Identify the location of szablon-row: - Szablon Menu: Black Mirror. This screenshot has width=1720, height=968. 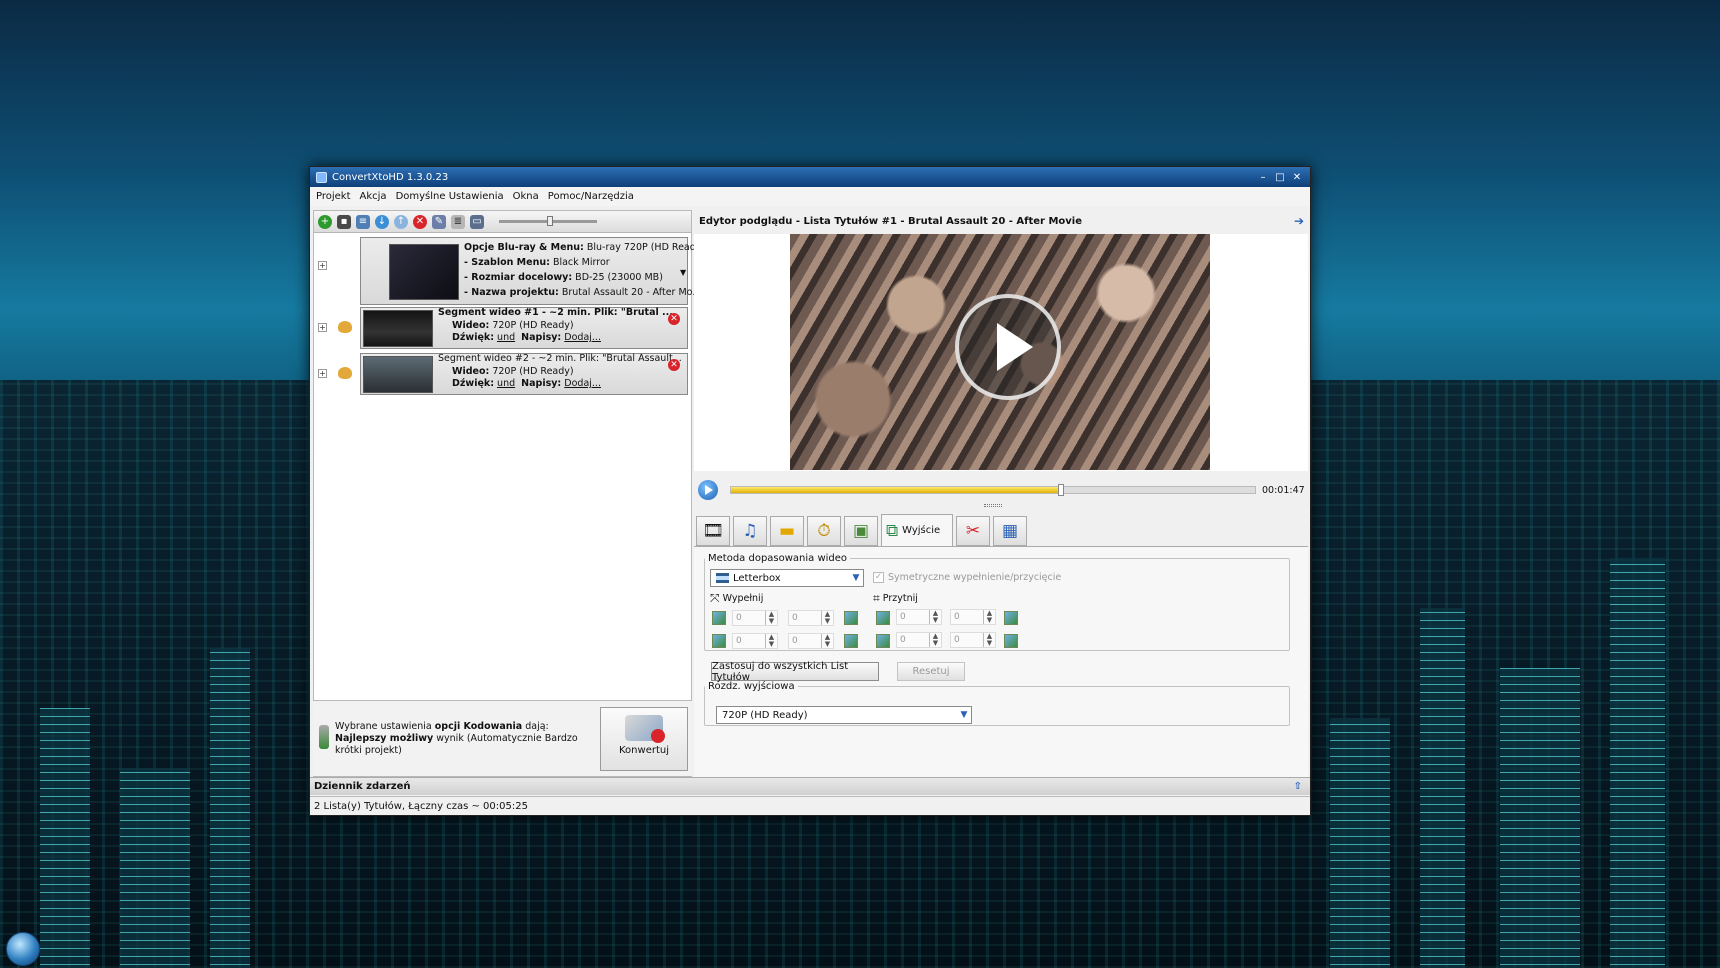
(537, 262).